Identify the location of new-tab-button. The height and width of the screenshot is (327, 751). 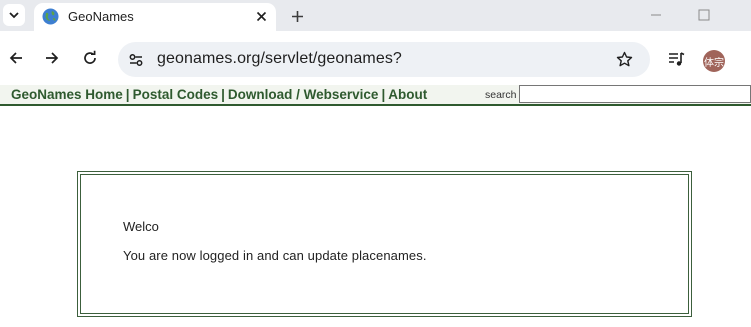
(297, 16).